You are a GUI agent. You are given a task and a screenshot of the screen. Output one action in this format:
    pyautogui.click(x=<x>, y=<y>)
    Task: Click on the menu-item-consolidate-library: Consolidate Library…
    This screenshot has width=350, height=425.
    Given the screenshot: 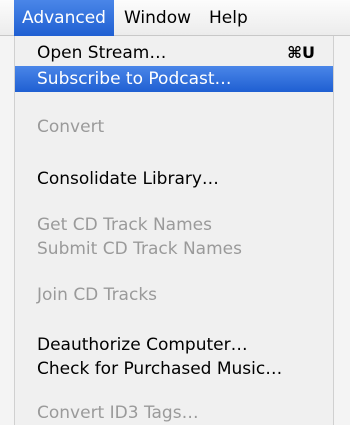 What is the action you would take?
    pyautogui.click(x=174, y=179)
    